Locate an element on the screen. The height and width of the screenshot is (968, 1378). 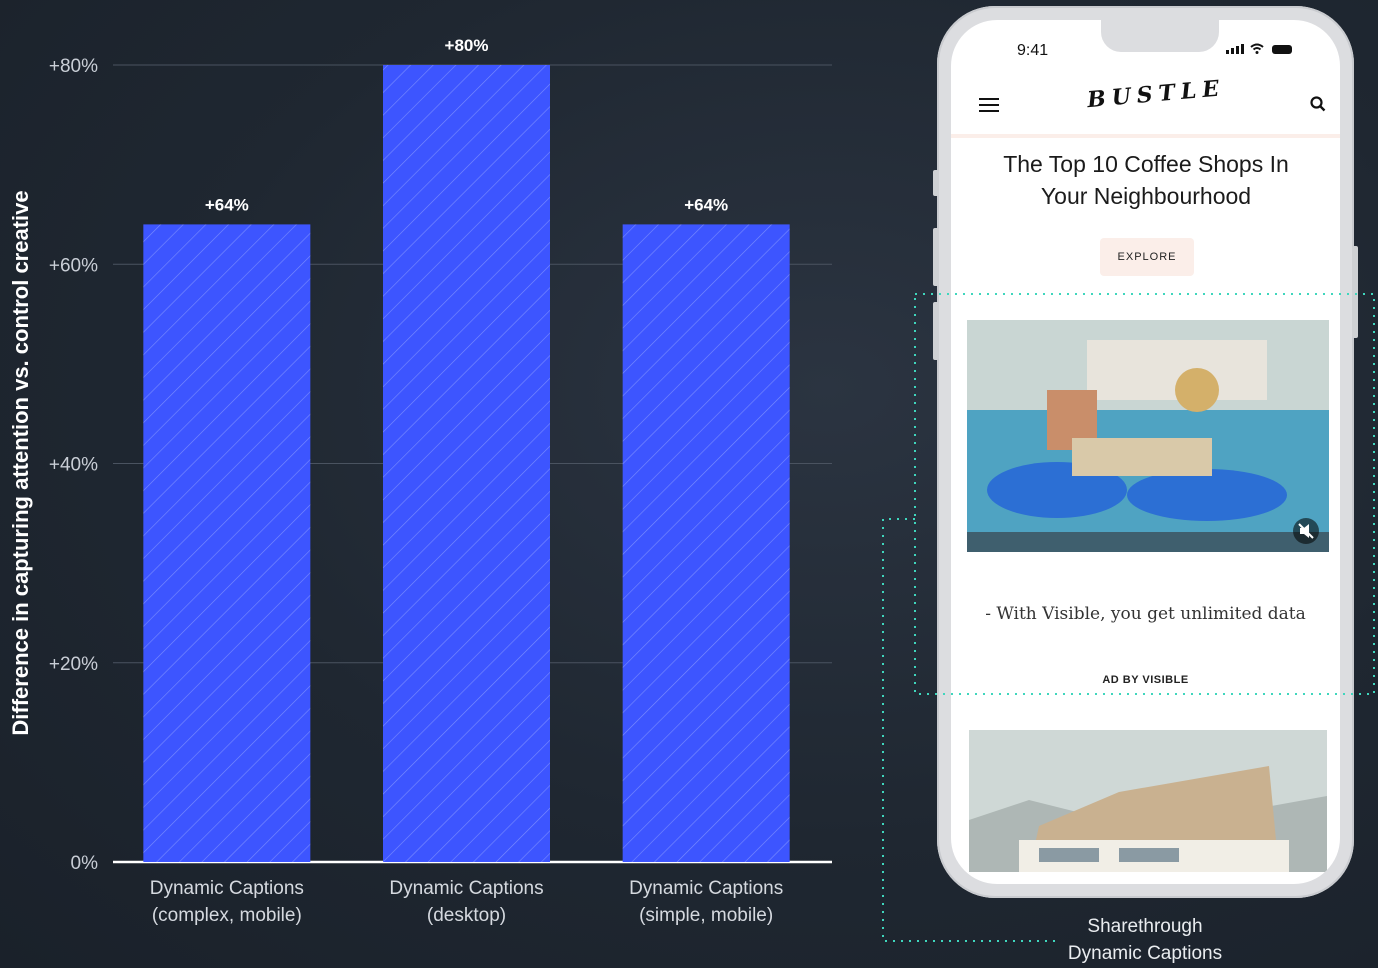
menu-icon is located at coordinates (989, 107).